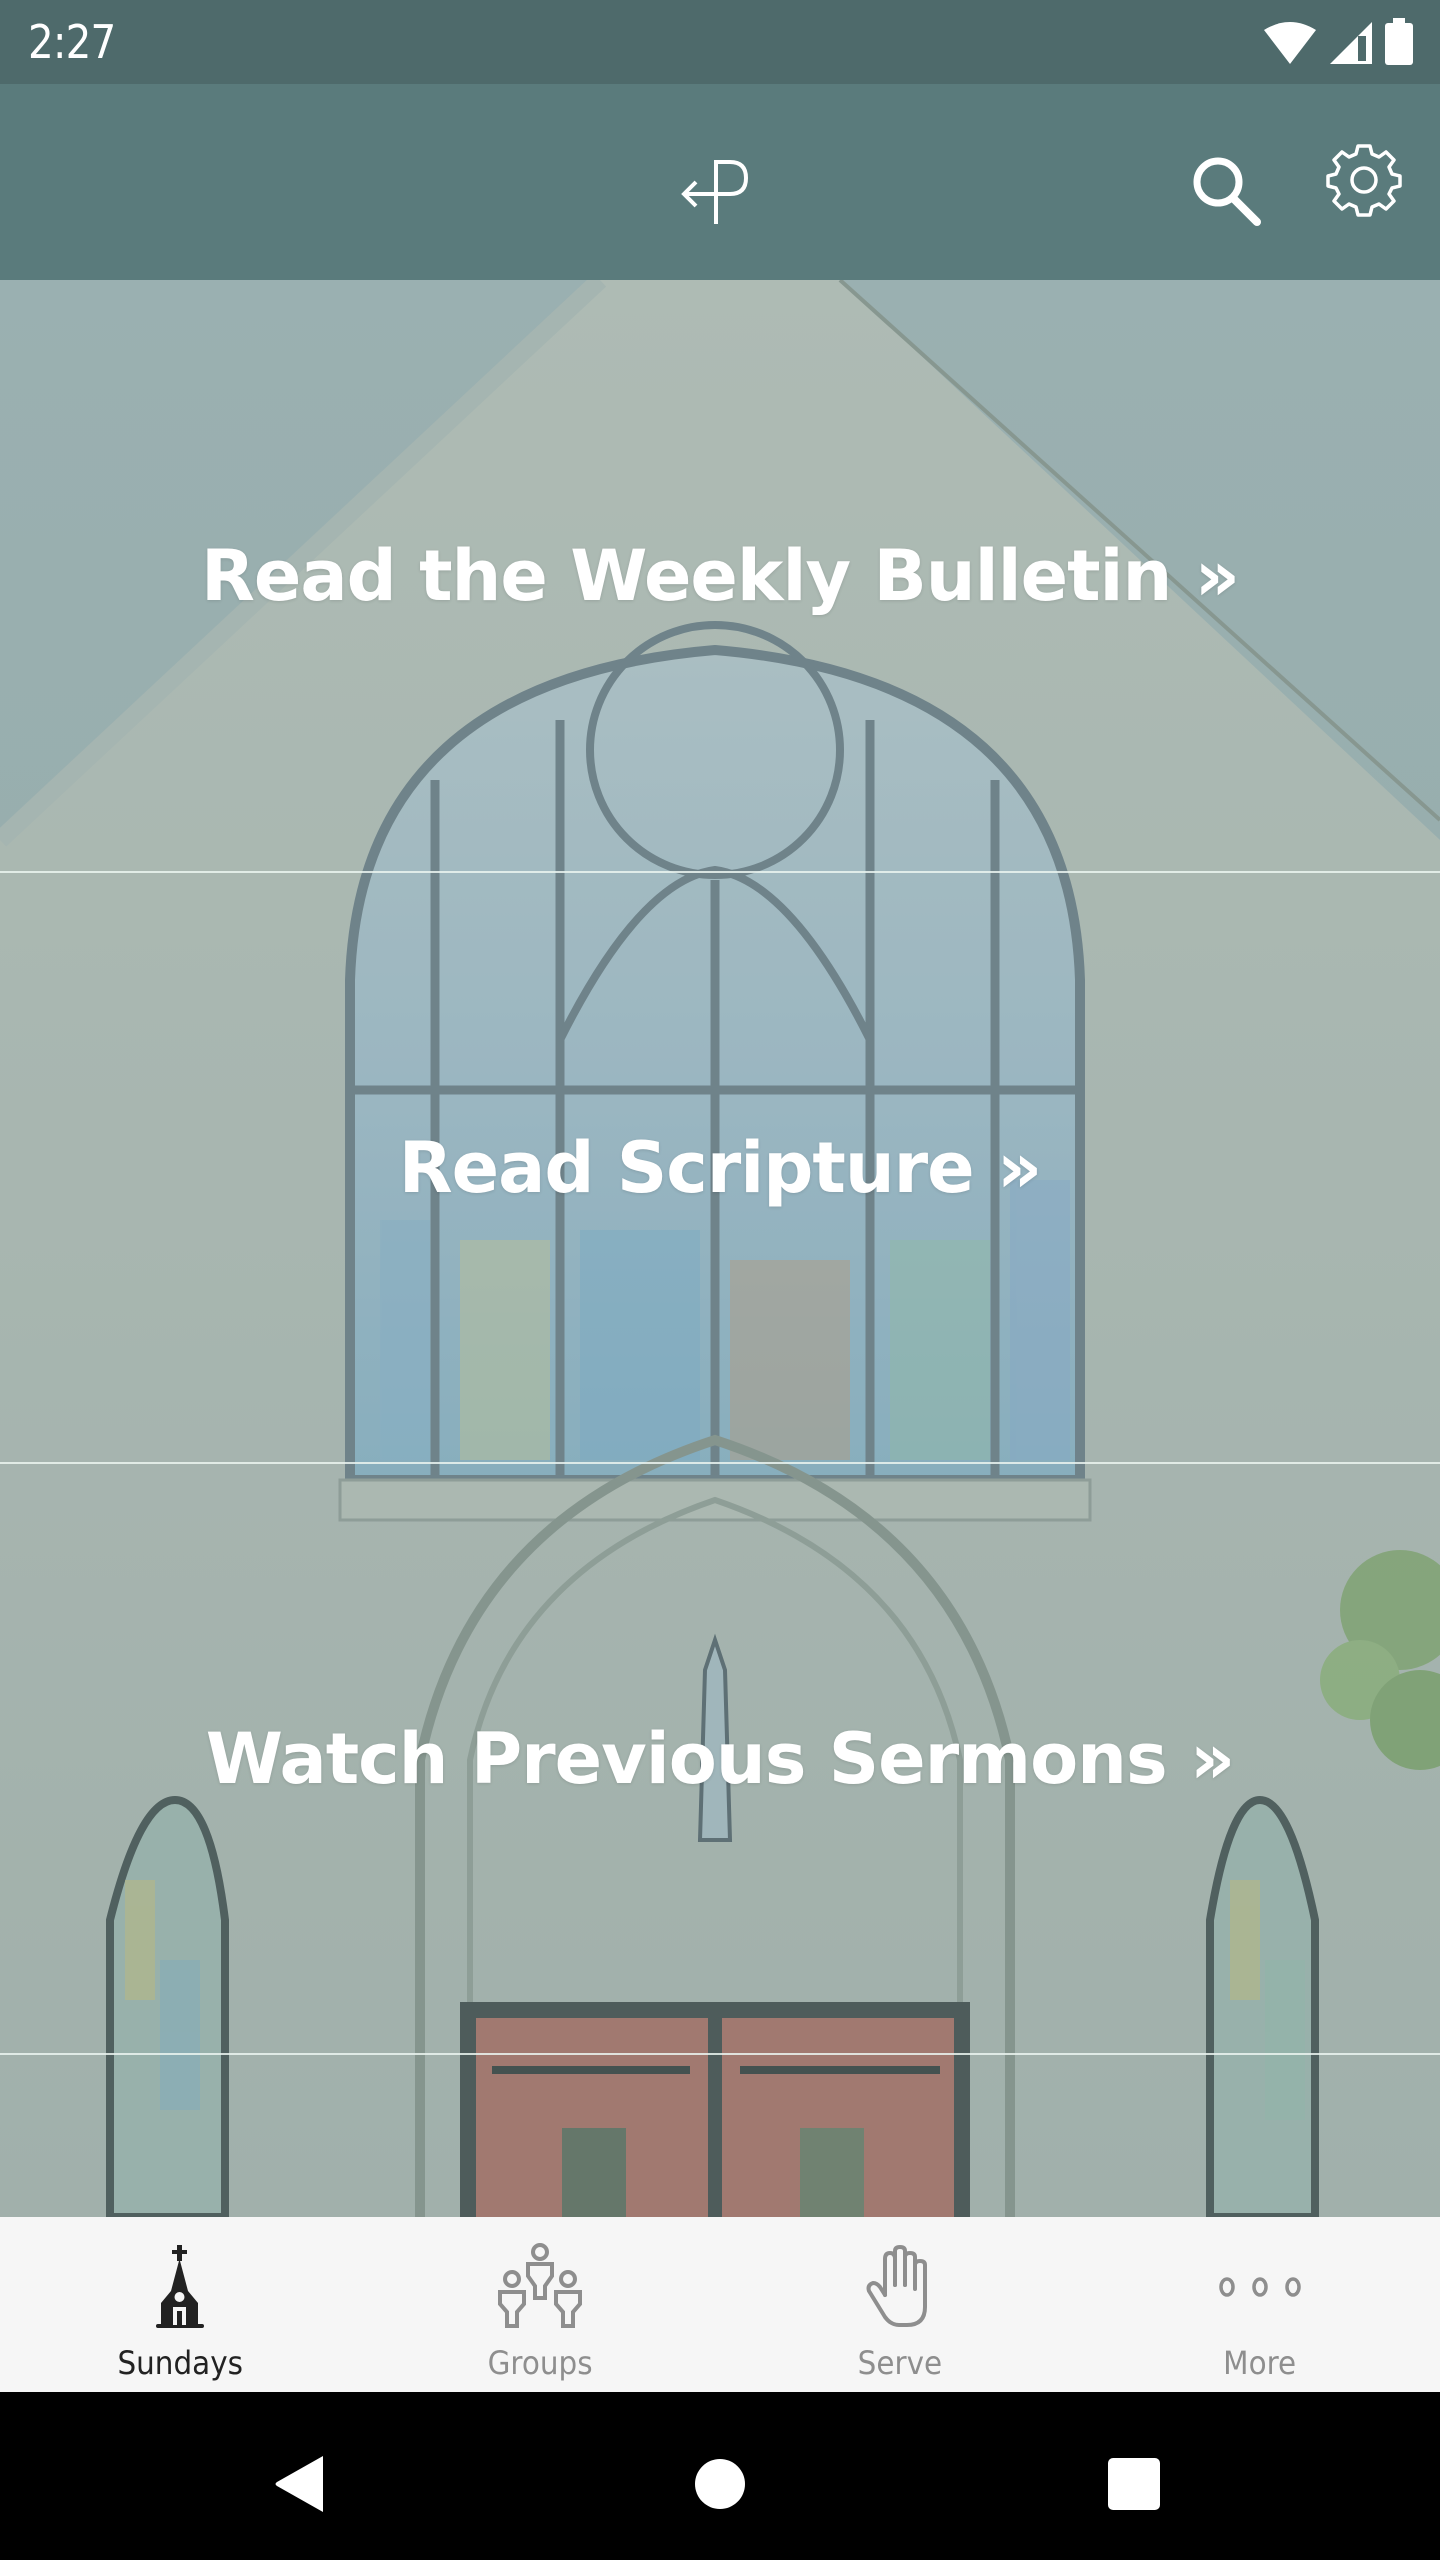 The image size is (1440, 2560). I want to click on home-circle-icon, so click(720, 2484).